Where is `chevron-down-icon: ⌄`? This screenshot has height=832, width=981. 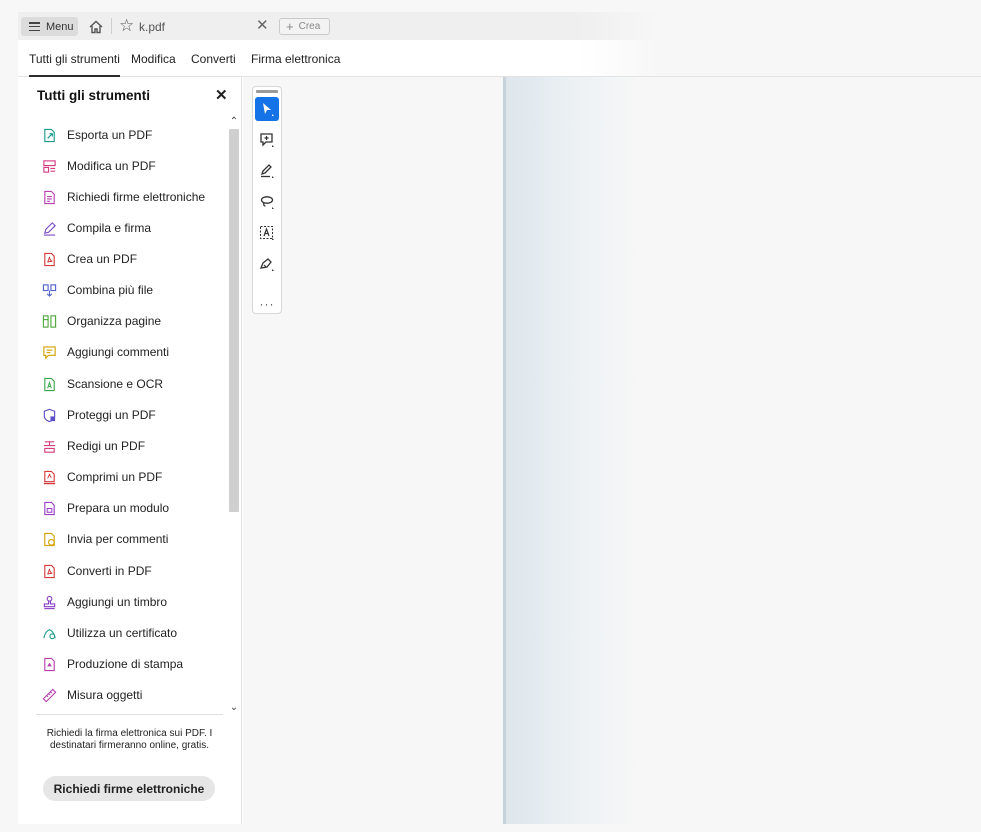
chevron-down-icon: ⌄ is located at coordinates (234, 708).